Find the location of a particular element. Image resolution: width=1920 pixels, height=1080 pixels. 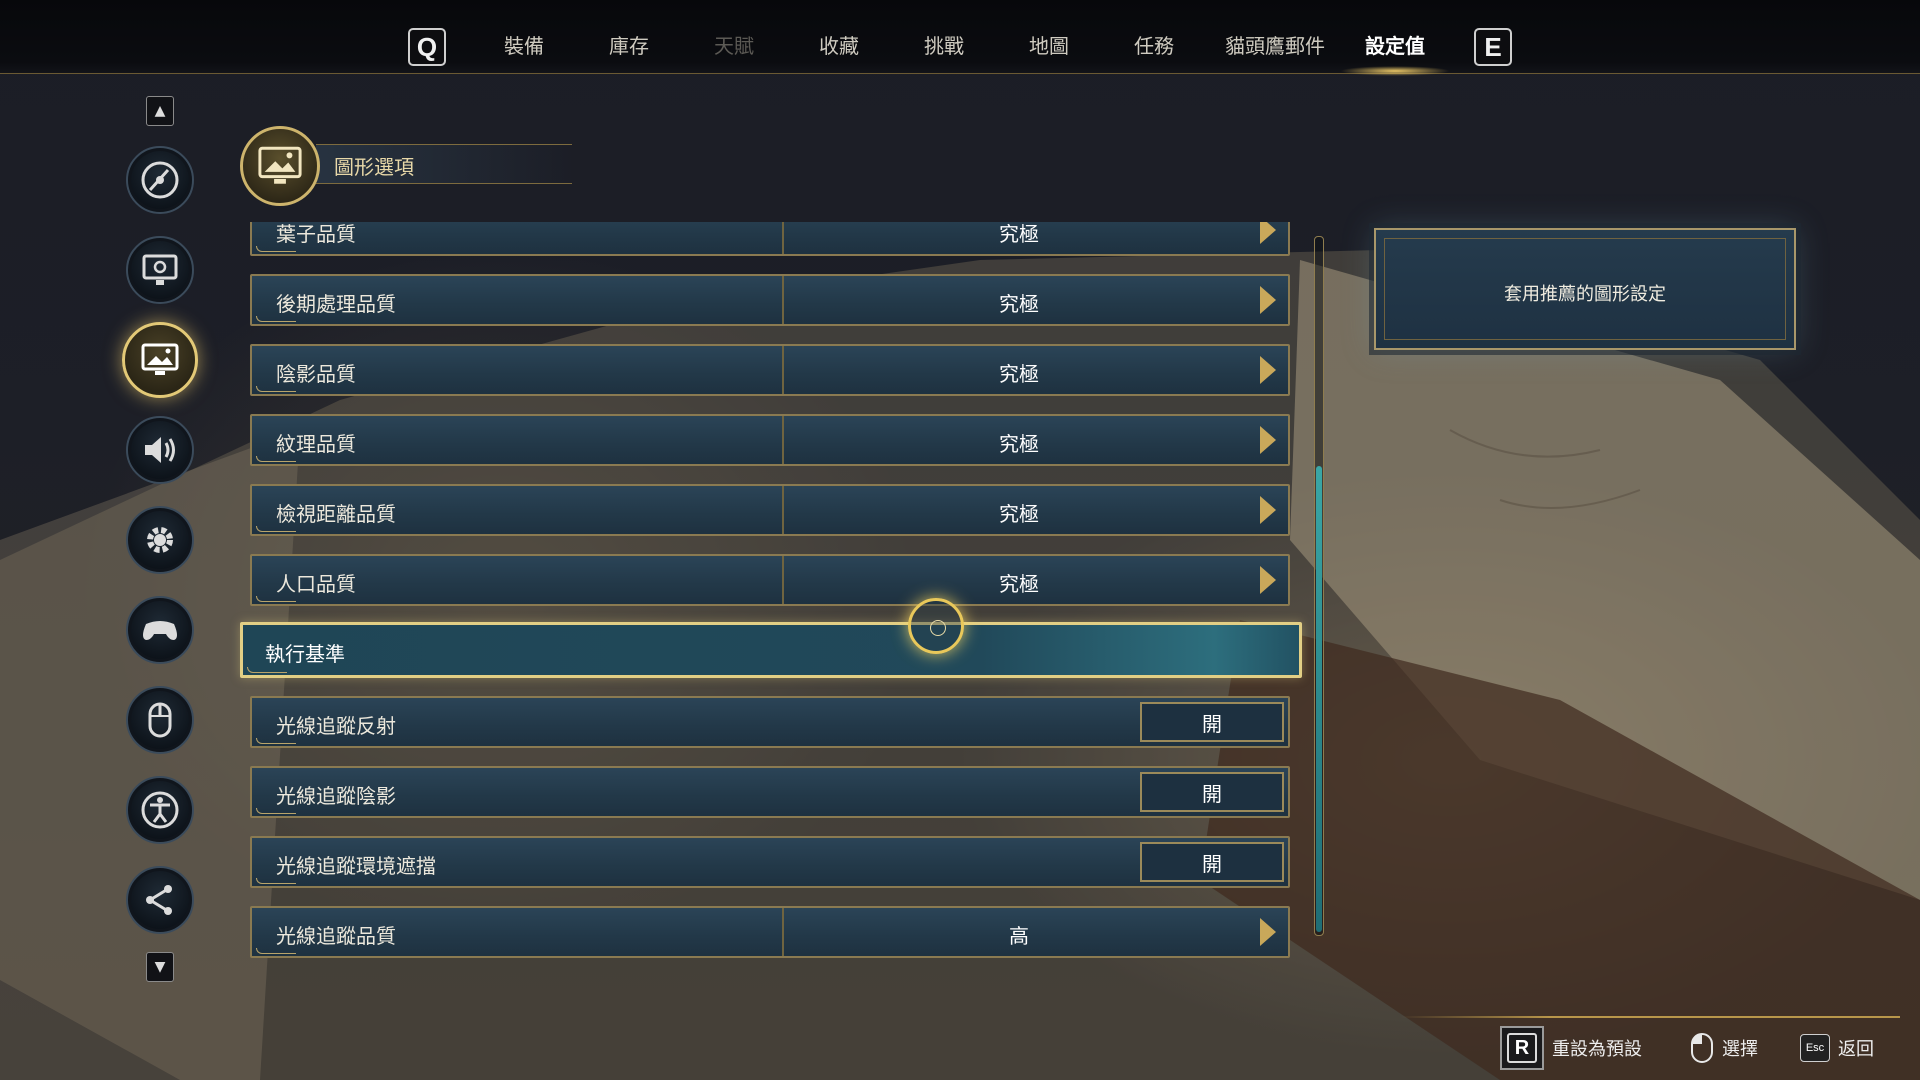

setting-label: 光線追蹤環境遮擋 is located at coordinates (356, 866).